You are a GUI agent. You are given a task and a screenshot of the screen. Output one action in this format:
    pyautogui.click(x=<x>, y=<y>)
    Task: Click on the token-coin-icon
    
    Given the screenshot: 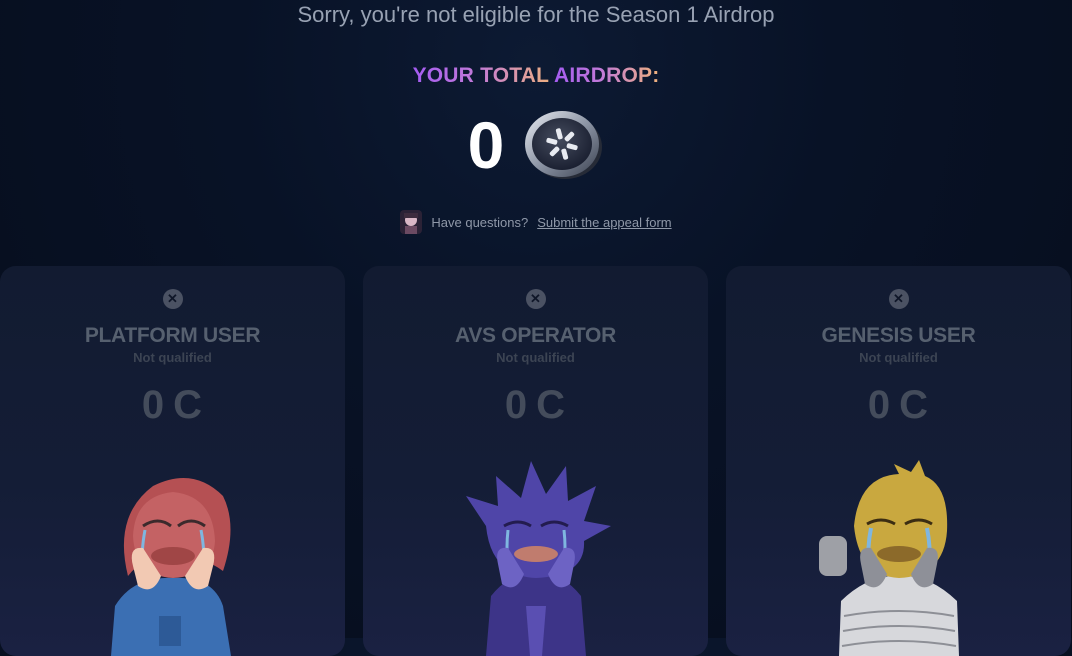 What is the action you would take?
    pyautogui.click(x=564, y=145)
    